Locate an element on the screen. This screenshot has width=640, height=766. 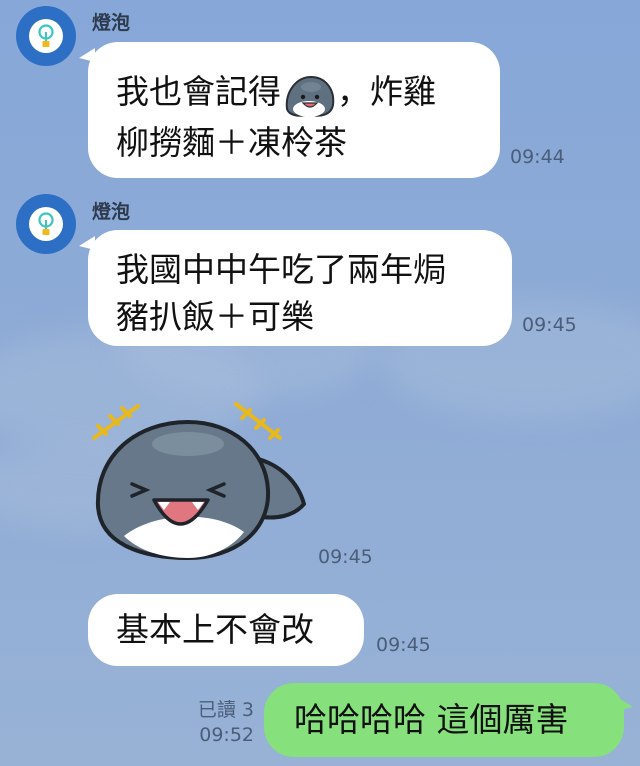
message-bubble: 我國中中午吃了兩年焗 豬扒飯＋可樂 is located at coordinates (295, 288).